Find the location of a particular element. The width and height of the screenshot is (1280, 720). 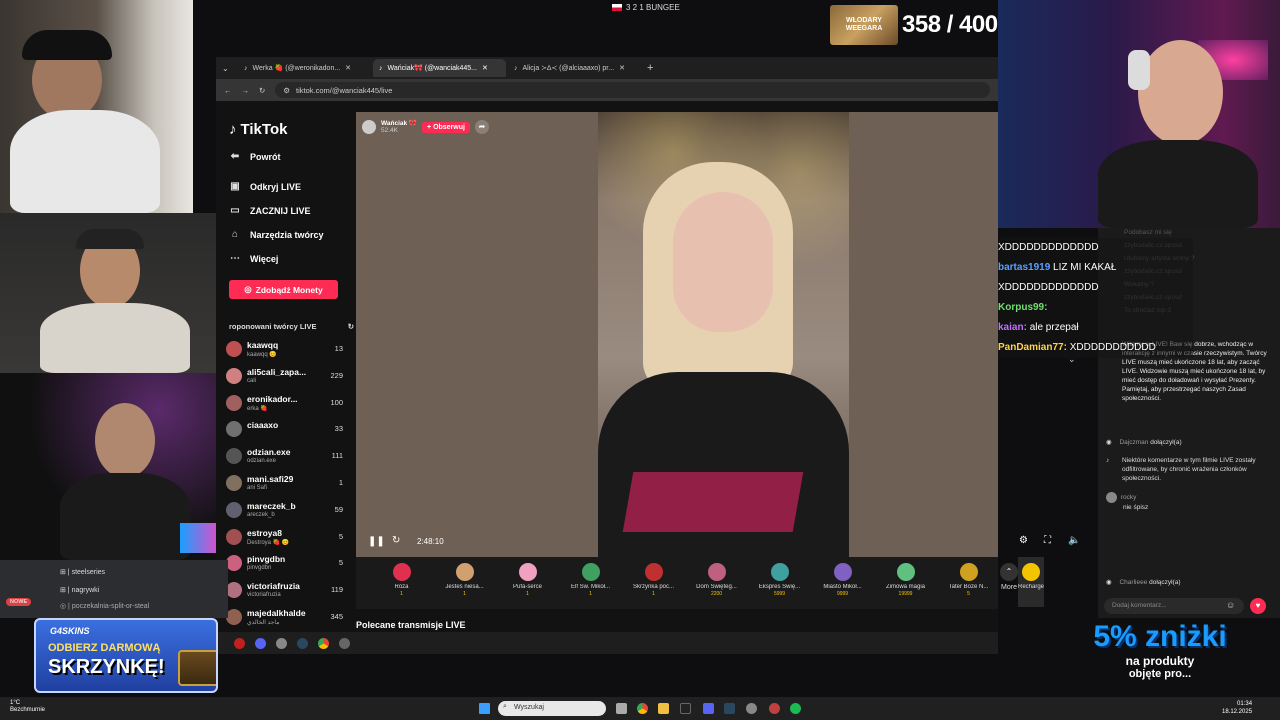

chat-username: kaian: is located at coordinates (1012, 327).